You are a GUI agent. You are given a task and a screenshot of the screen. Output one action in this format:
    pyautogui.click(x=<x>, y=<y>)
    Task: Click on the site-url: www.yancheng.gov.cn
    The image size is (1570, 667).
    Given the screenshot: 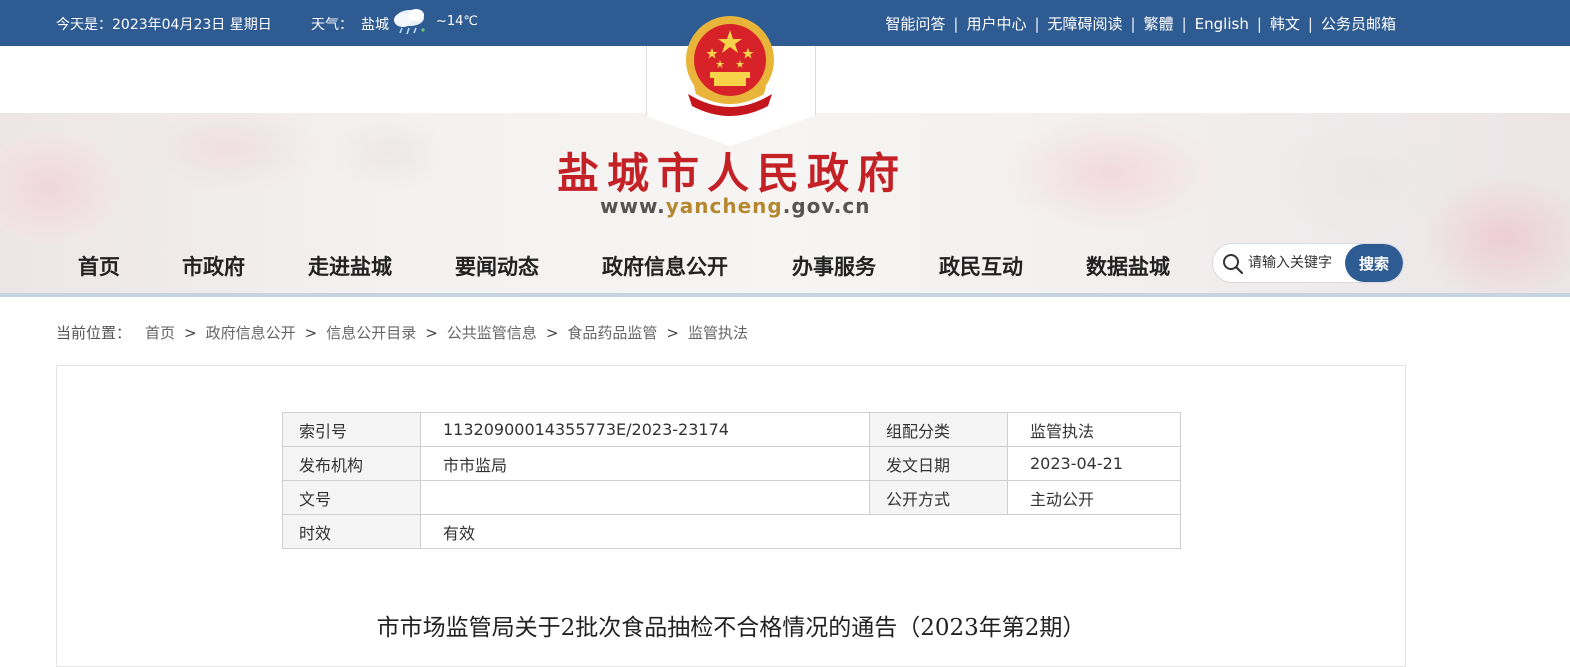 What is the action you would take?
    pyautogui.click(x=735, y=206)
    